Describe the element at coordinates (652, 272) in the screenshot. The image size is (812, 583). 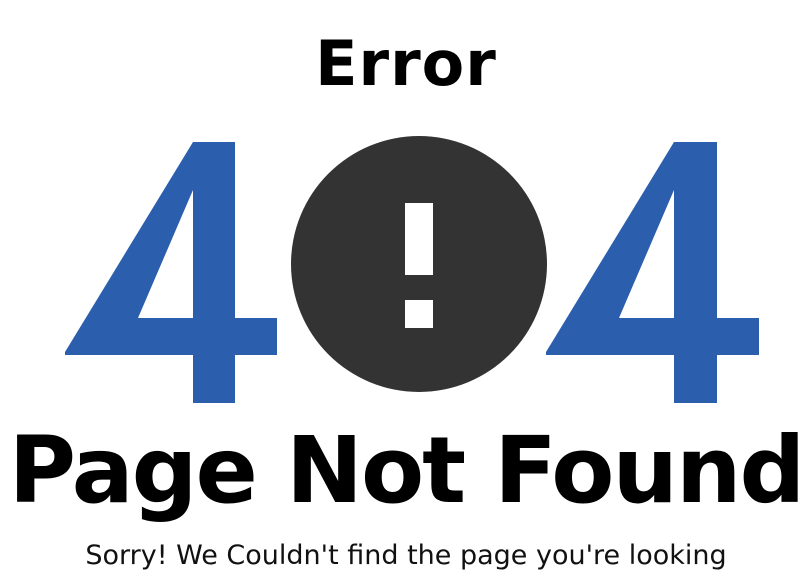
I see `digit-four-right` at that location.